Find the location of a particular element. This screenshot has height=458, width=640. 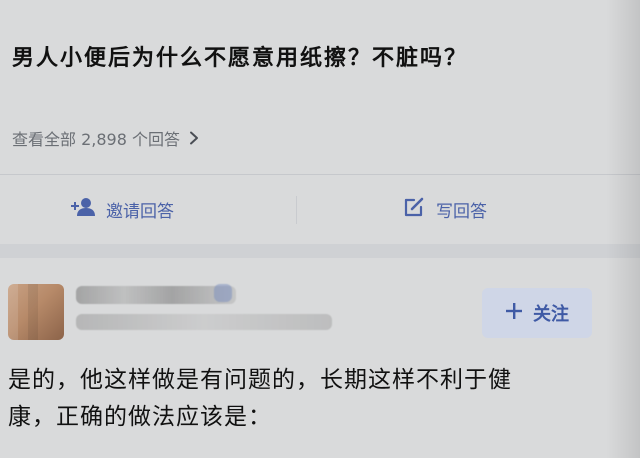

blurred-author-name is located at coordinates (156, 295).